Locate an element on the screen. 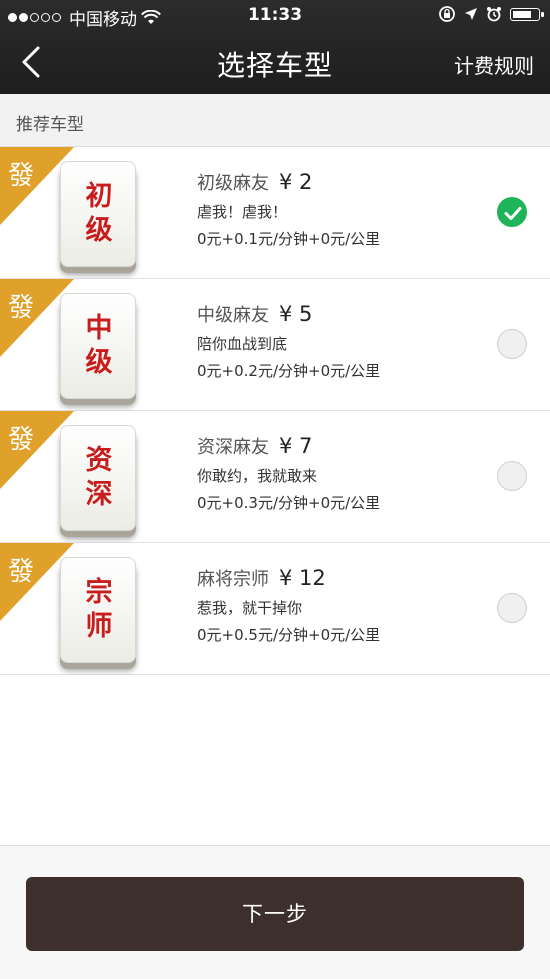 This screenshot has width=550, height=979. option-name: 麻将宗师 is located at coordinates (233, 579).